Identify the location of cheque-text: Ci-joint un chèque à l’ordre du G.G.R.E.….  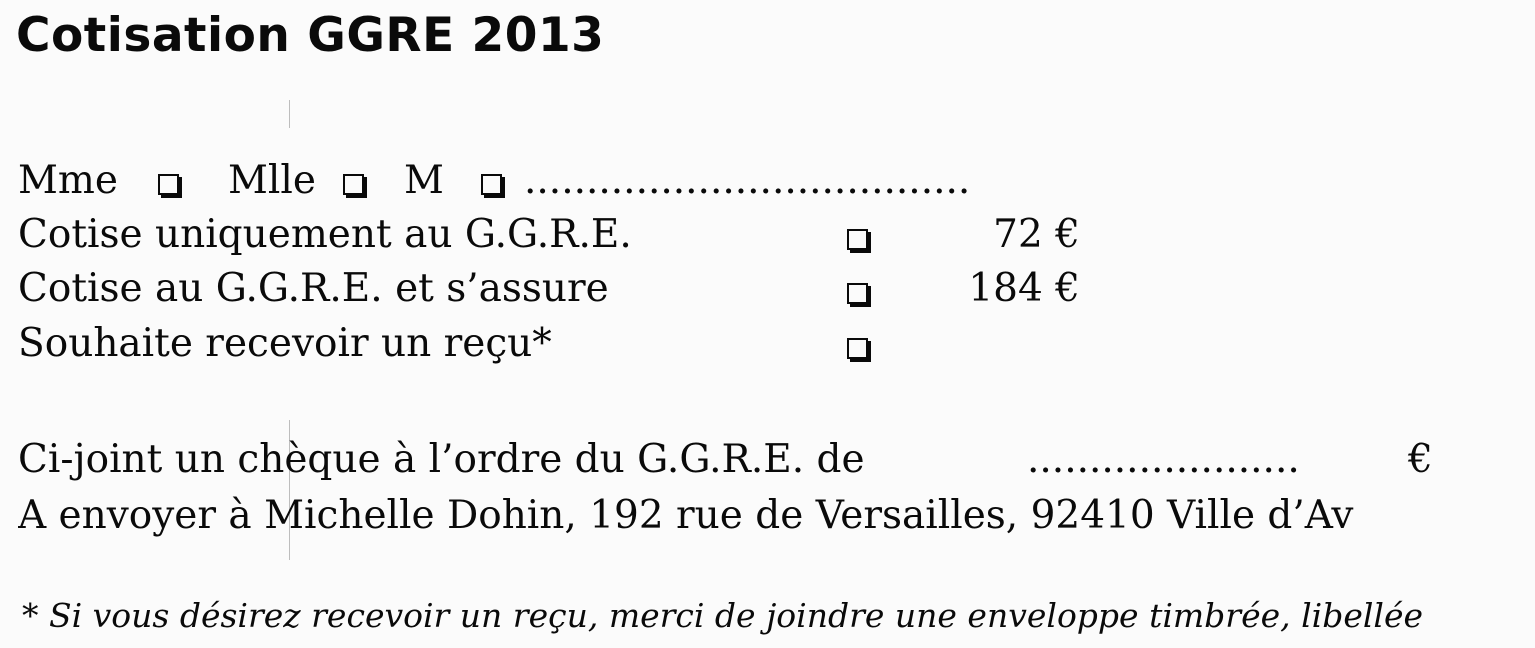
(441, 459).